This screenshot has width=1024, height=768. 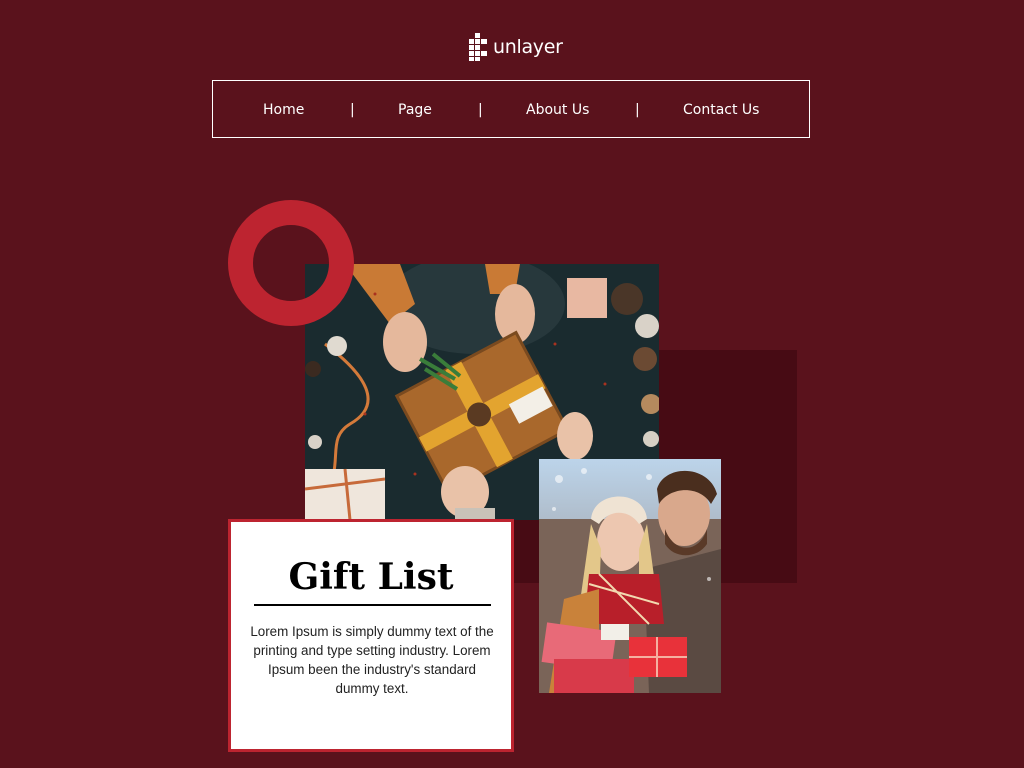 What do you see at coordinates (511, 109) in the screenshot?
I see `main-nav: Home | Page | About Us | Contact Us` at bounding box center [511, 109].